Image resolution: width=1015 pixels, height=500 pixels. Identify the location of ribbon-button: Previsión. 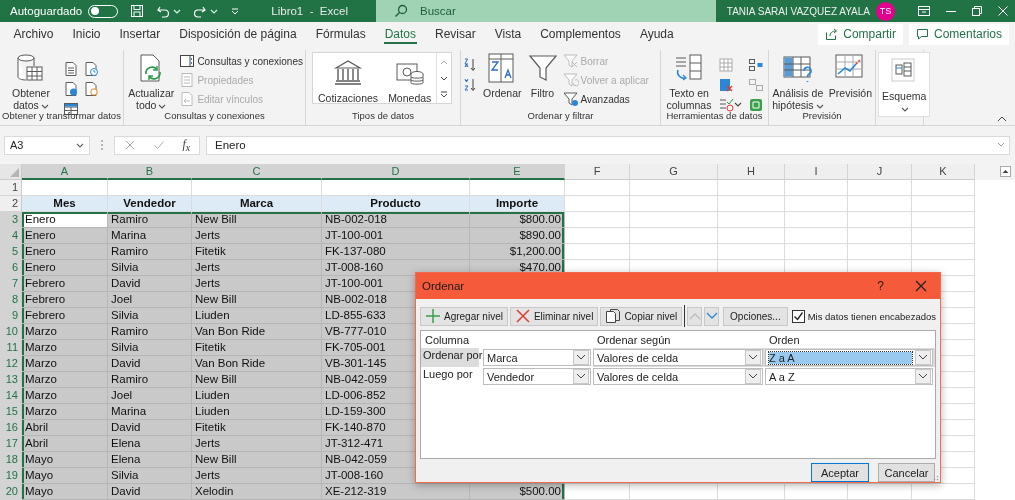
(850, 75).